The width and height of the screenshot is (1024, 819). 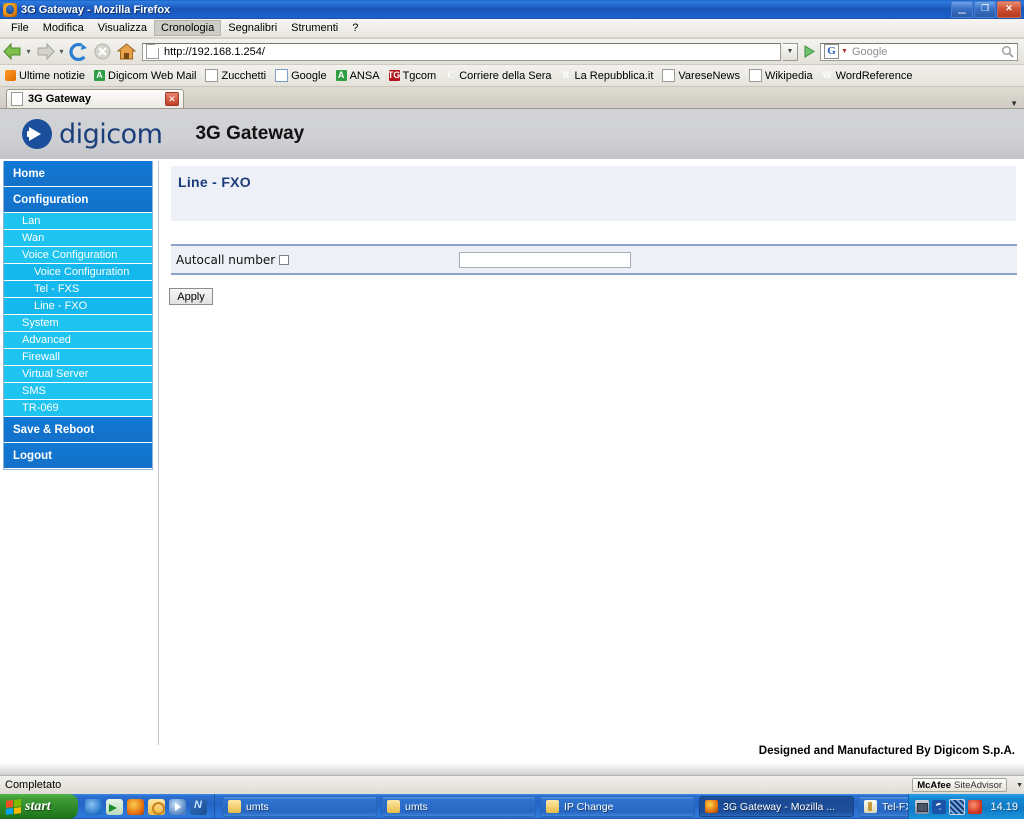 I want to click on chevron-down-icon: ▼, so click(x=790, y=51).